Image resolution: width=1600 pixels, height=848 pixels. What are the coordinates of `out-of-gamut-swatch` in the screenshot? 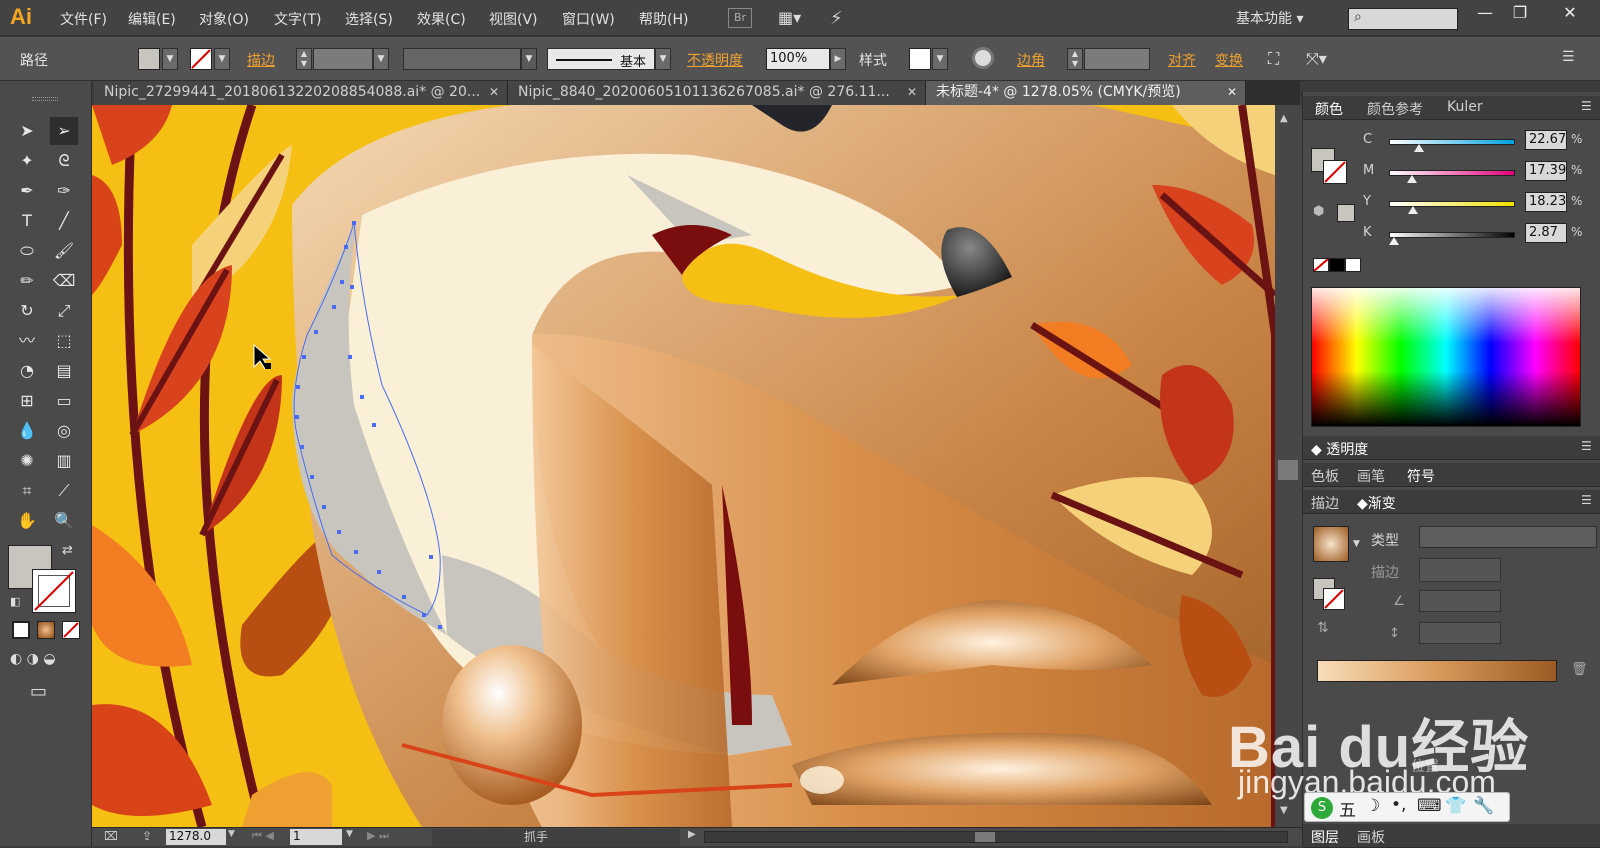 It's located at (1346, 213).